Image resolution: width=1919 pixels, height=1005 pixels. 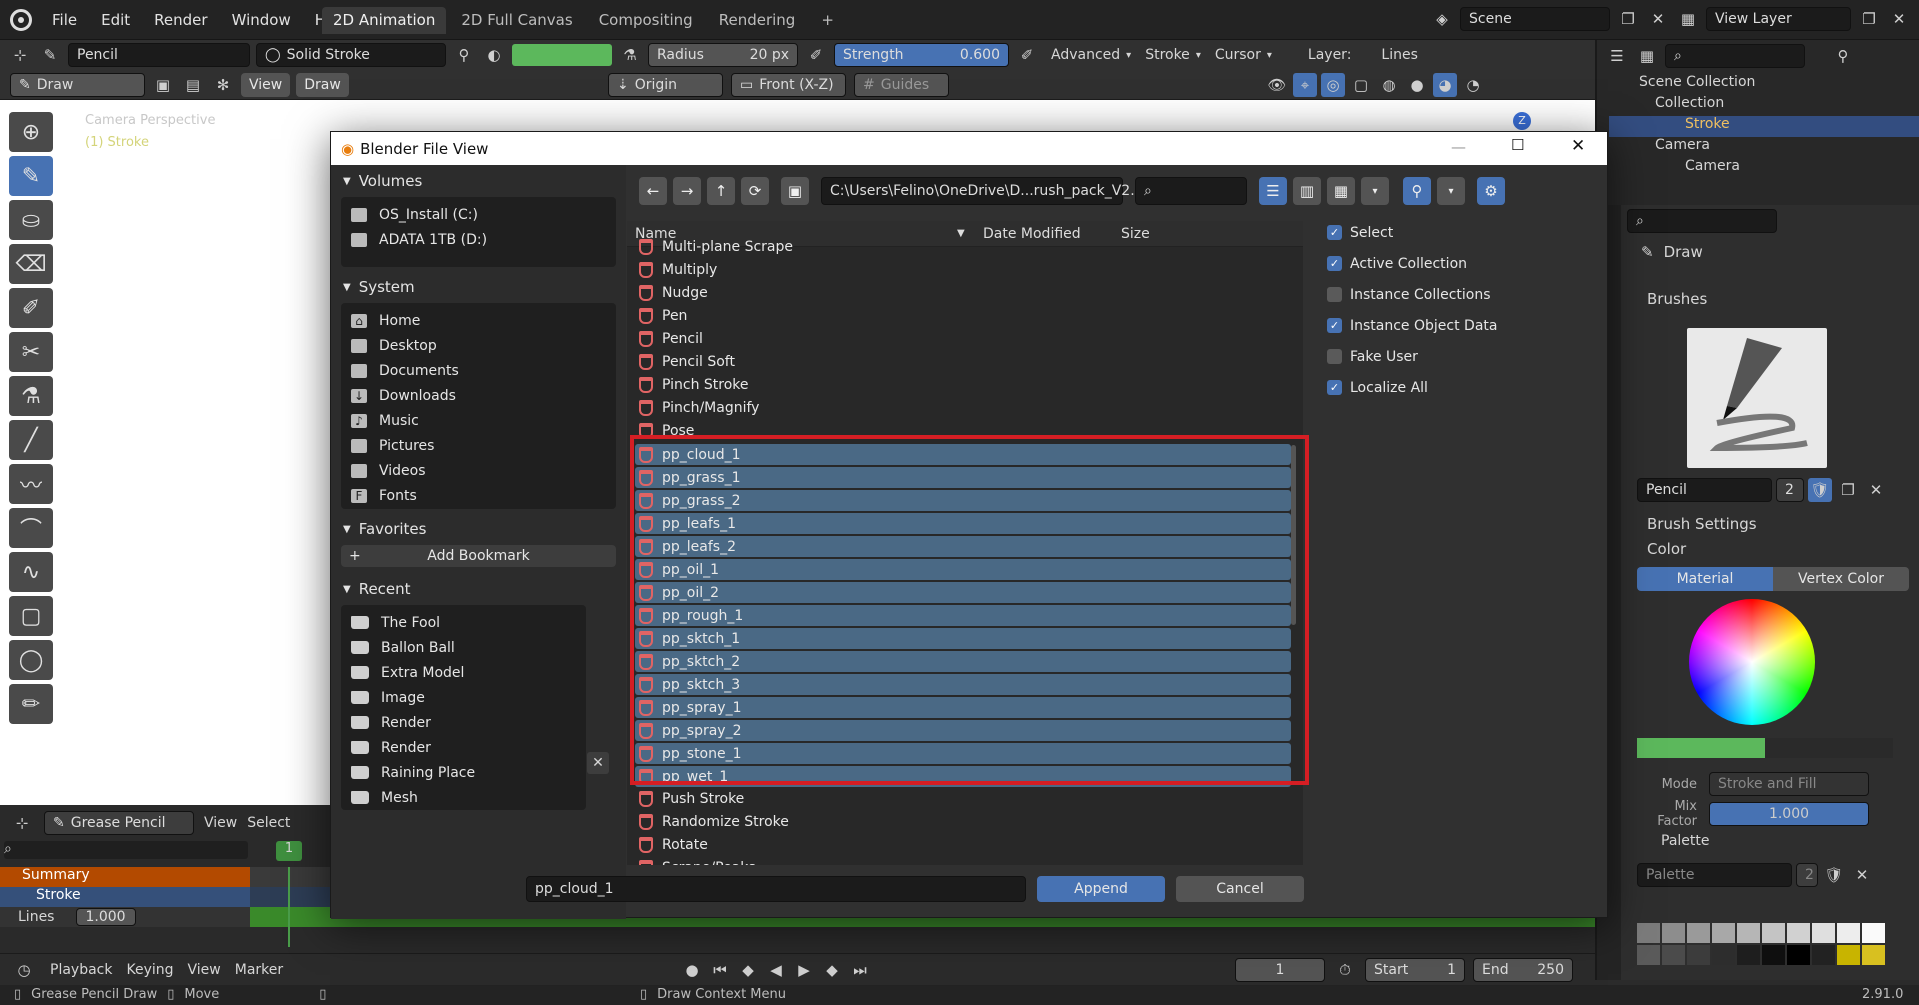 I want to click on recent-item: Render, so click(x=463, y=722).